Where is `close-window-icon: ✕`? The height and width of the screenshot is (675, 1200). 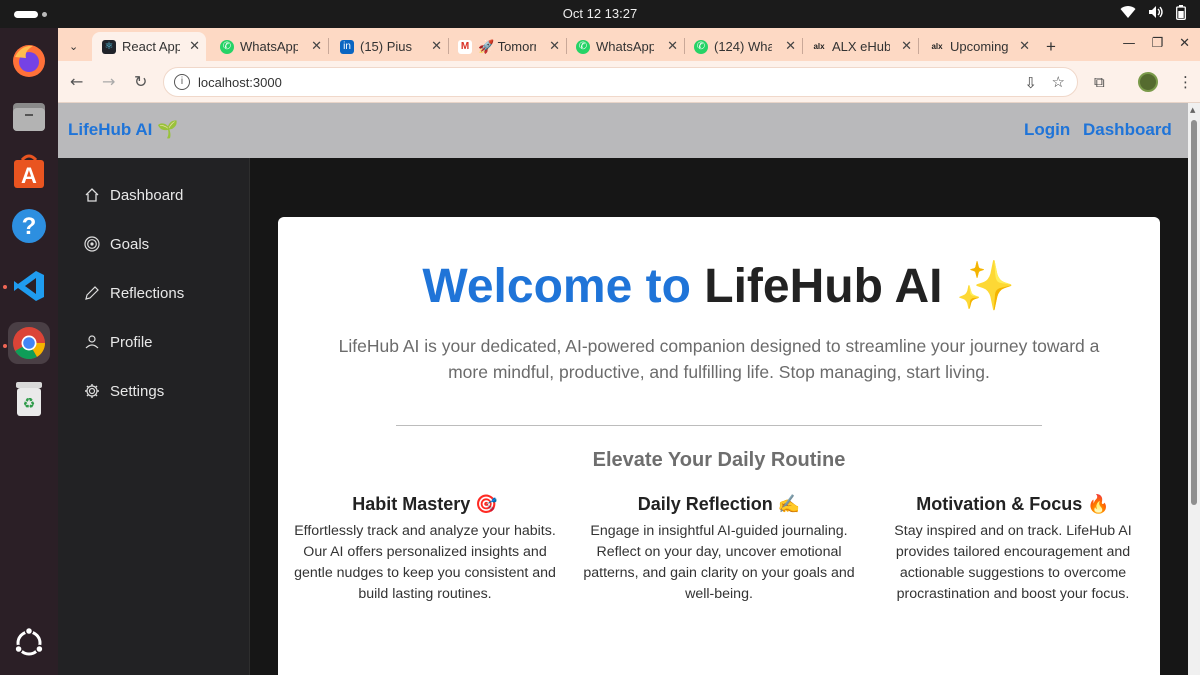
close-window-icon: ✕ is located at coordinates (1184, 43).